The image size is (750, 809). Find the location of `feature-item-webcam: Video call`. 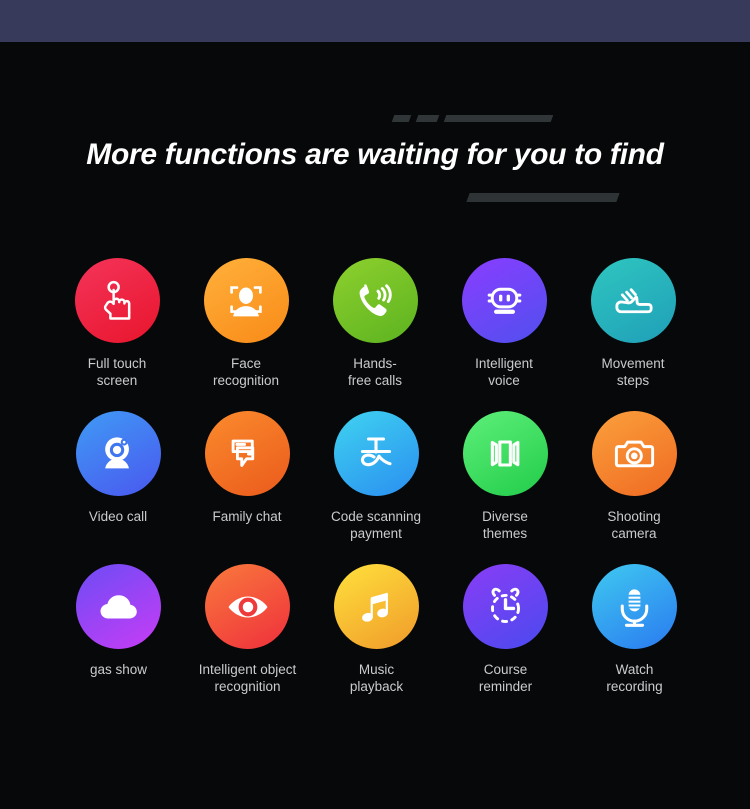

feature-item-webcam: Video call is located at coordinates (118, 468).